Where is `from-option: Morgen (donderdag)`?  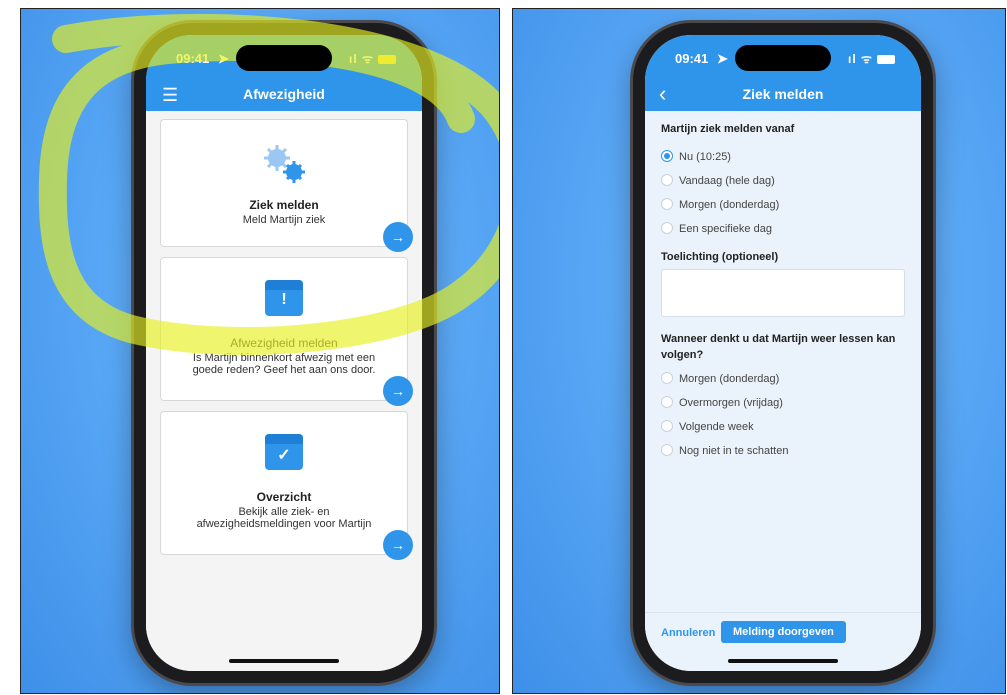 from-option: Morgen (donderdag) is located at coordinates (720, 204).